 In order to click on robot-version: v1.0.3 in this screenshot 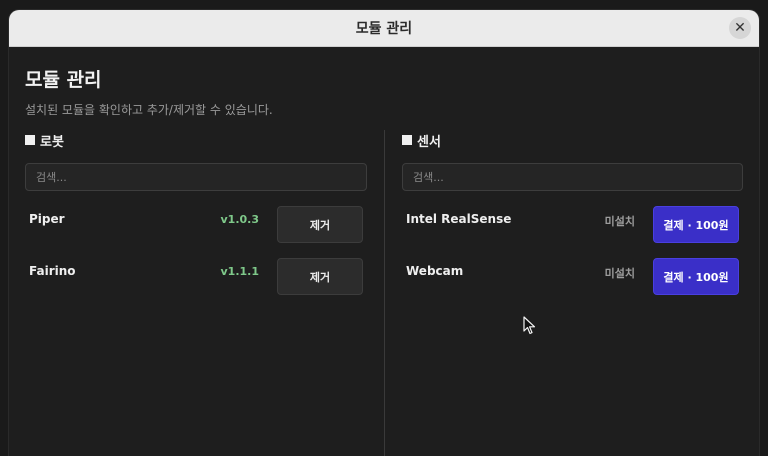, I will do `click(240, 219)`.